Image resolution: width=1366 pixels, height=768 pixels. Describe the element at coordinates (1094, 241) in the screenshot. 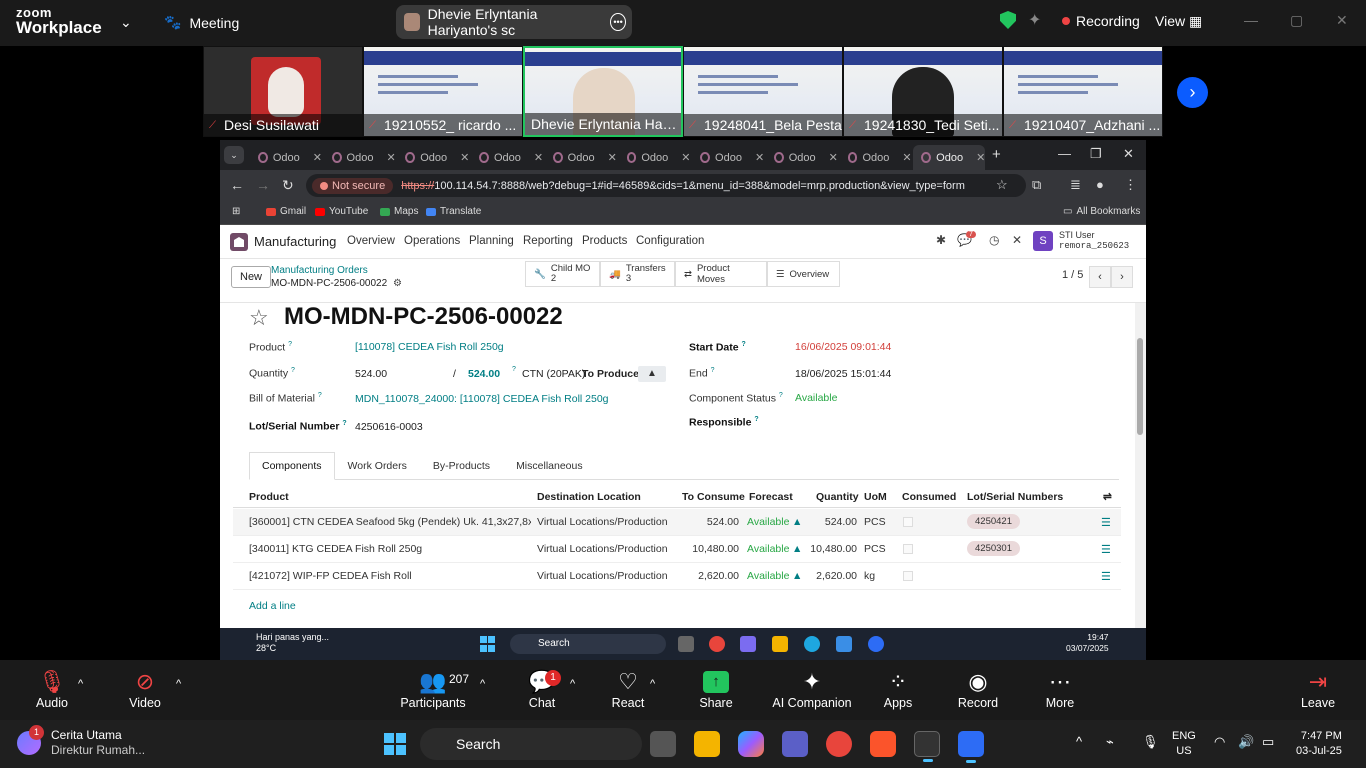

I see `user-menu: STI User remora_250623` at that location.